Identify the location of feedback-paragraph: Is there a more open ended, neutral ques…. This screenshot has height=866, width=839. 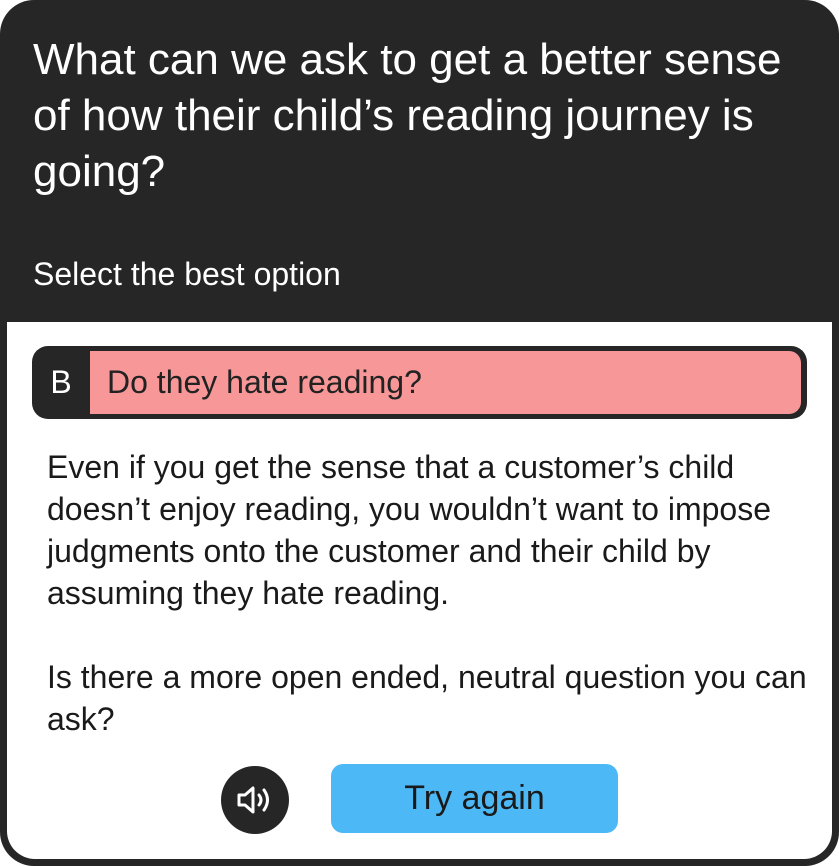
(427, 698).